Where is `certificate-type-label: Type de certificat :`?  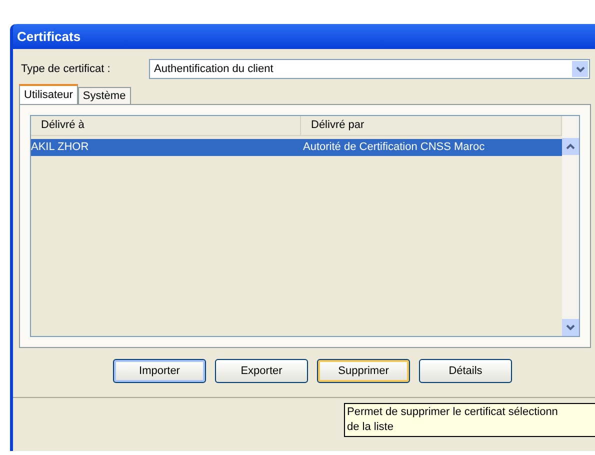
certificate-type-label: Type de certificat : is located at coordinates (66, 69).